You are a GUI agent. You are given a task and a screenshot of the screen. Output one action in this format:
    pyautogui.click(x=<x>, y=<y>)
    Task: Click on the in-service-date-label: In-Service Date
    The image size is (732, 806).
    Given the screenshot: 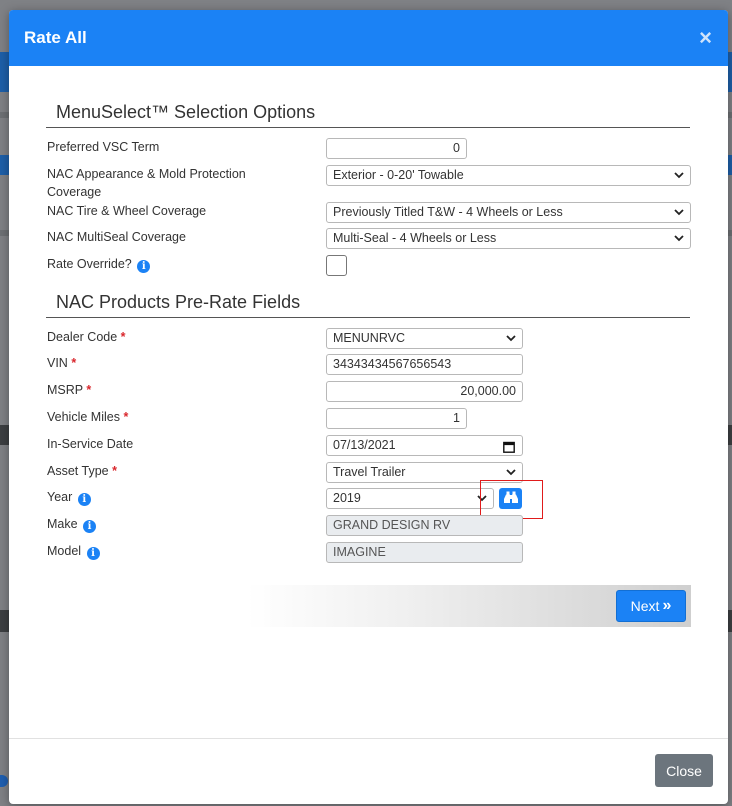 What is the action you would take?
    pyautogui.click(x=90, y=444)
    